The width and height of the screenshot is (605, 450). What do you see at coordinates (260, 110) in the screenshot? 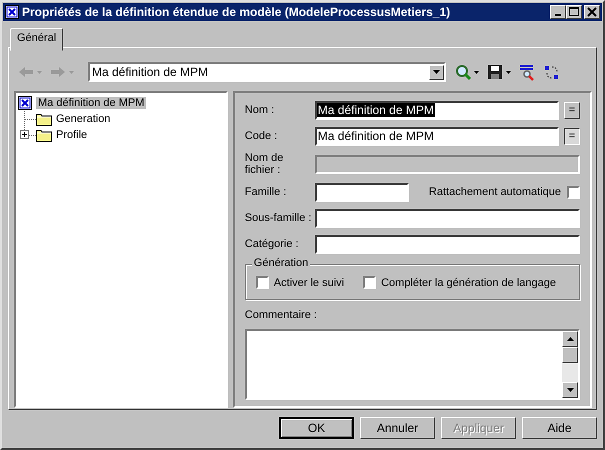
I see `field-label: Nom :` at bounding box center [260, 110].